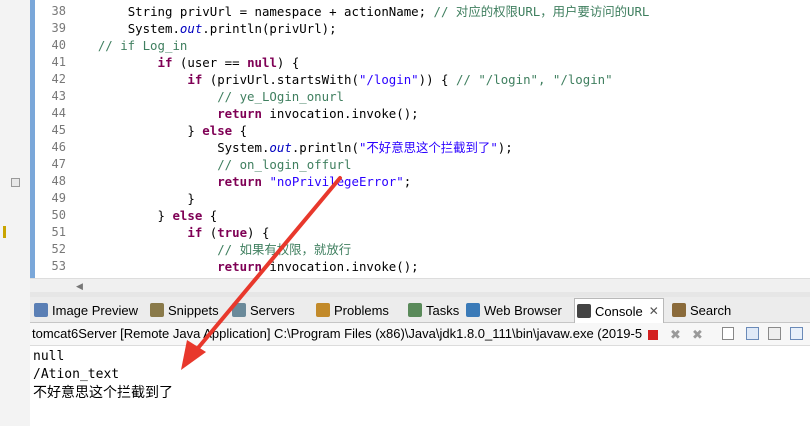 The width and height of the screenshot is (810, 426). Describe the element at coordinates (232, 232) in the screenshot. I see `code-token: true` at that location.